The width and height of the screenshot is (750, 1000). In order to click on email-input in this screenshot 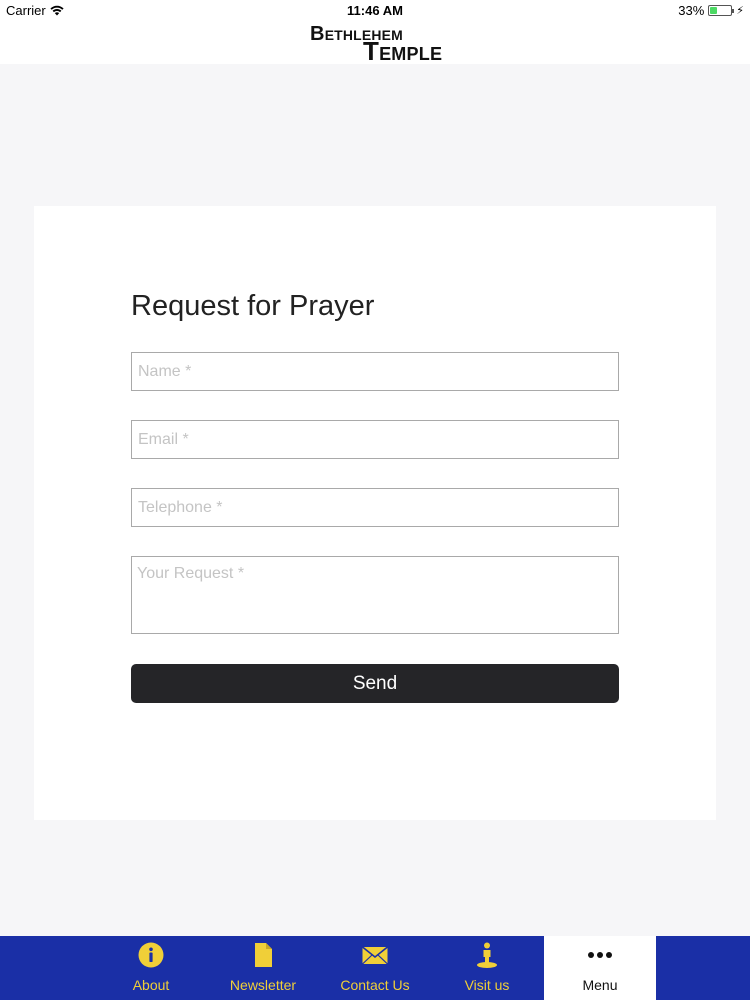, I will do `click(375, 439)`.